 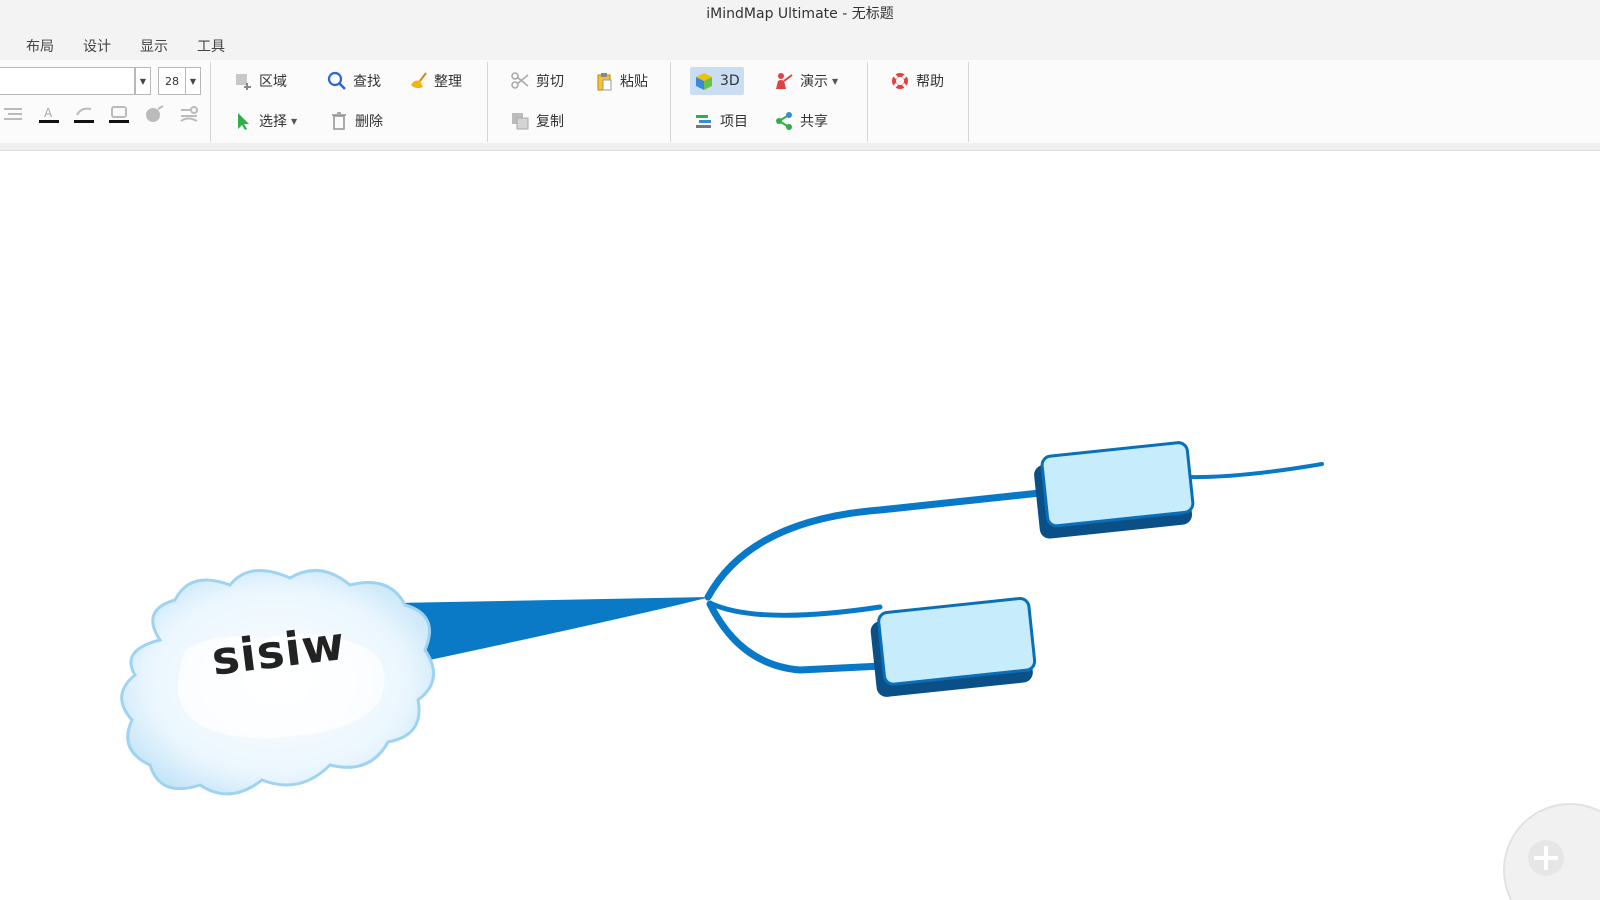 I want to click on text-color-icon: A, so click(x=49, y=115).